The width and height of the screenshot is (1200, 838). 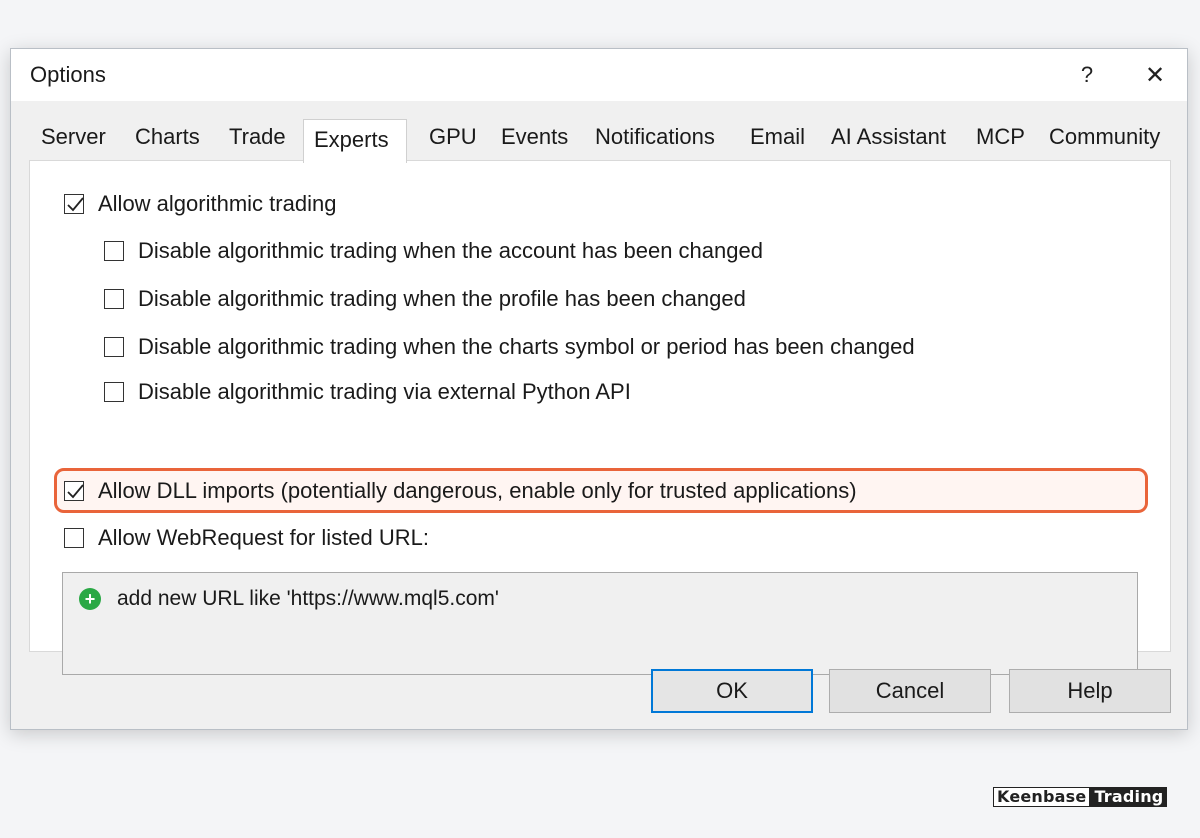 What do you see at coordinates (257, 139) in the screenshot?
I see `tab-trade: Trade` at bounding box center [257, 139].